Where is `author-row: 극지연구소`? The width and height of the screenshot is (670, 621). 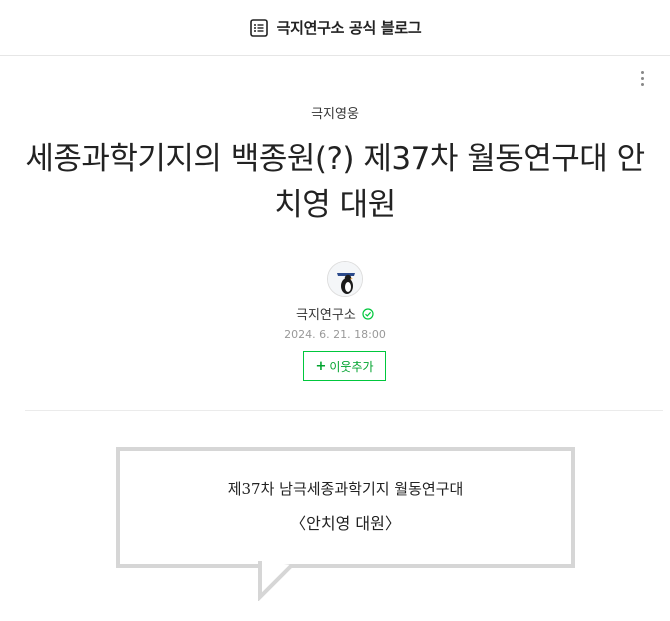
author-row: 극지연구소 is located at coordinates (335, 313).